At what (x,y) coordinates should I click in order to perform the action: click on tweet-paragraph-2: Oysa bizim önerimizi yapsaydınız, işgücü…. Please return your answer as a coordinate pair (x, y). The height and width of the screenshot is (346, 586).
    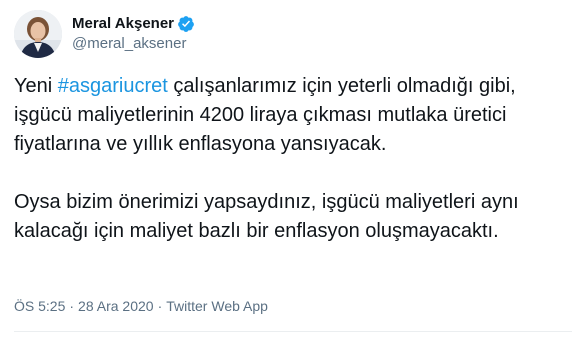
    Looking at the image, I should click on (266, 216).